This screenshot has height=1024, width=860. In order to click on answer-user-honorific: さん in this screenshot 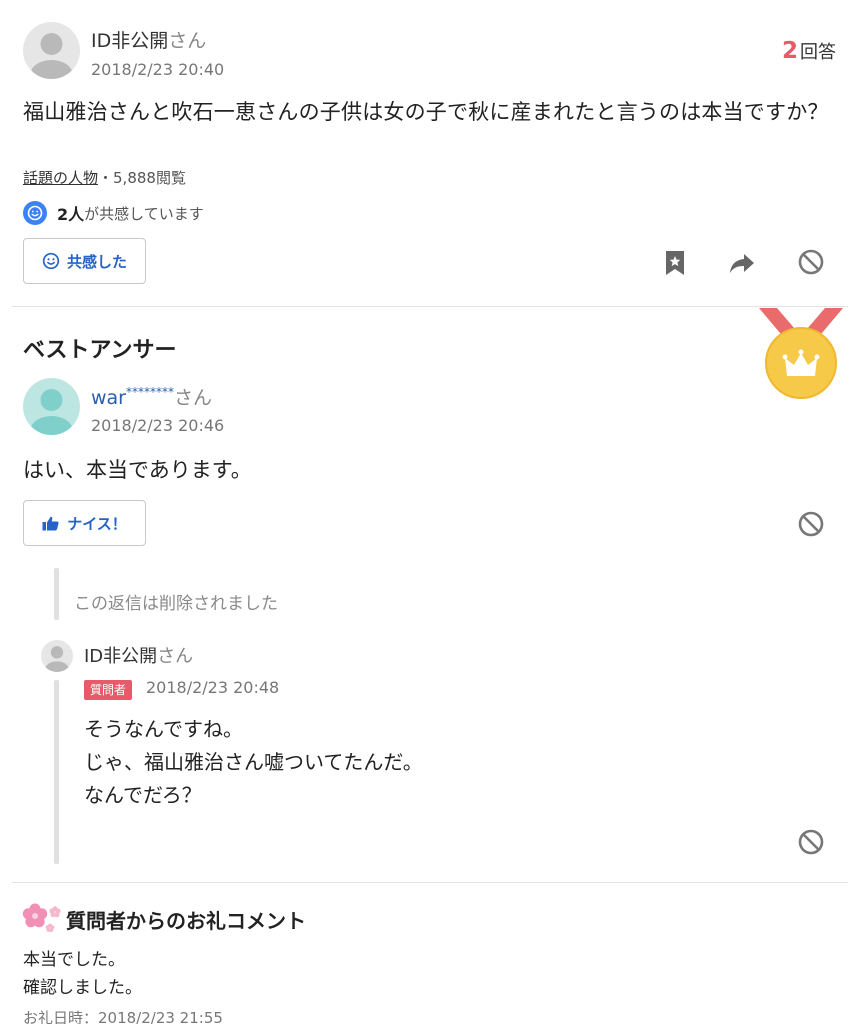, I will do `click(193, 398)`.